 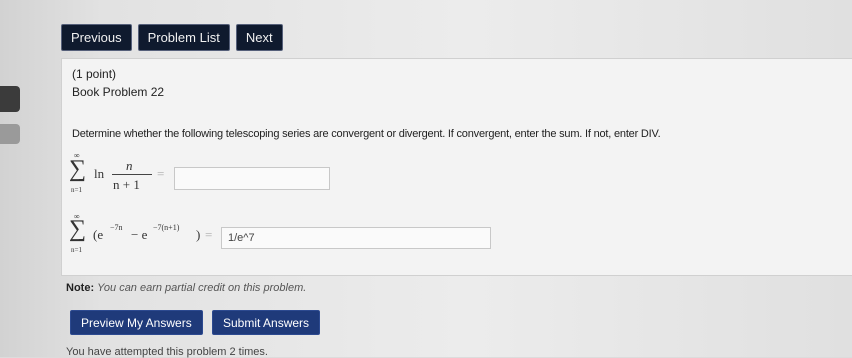 What do you see at coordinates (99, 173) in the screenshot?
I see `ln-function: ln` at bounding box center [99, 173].